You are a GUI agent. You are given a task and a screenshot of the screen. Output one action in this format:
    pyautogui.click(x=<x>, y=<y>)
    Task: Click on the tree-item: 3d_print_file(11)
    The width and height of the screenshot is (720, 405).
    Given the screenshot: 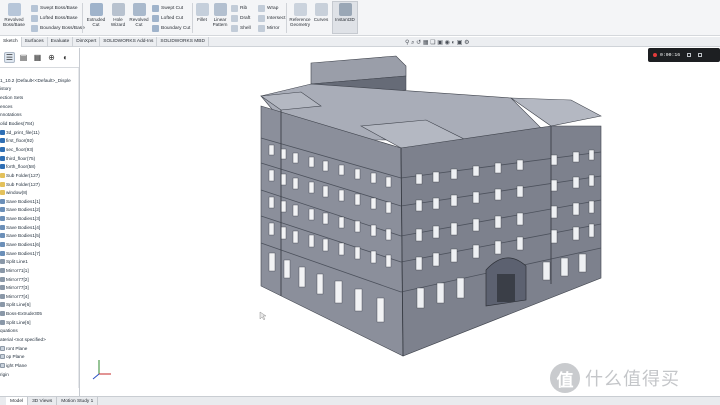 What is the action you would take?
    pyautogui.click(x=39, y=132)
    